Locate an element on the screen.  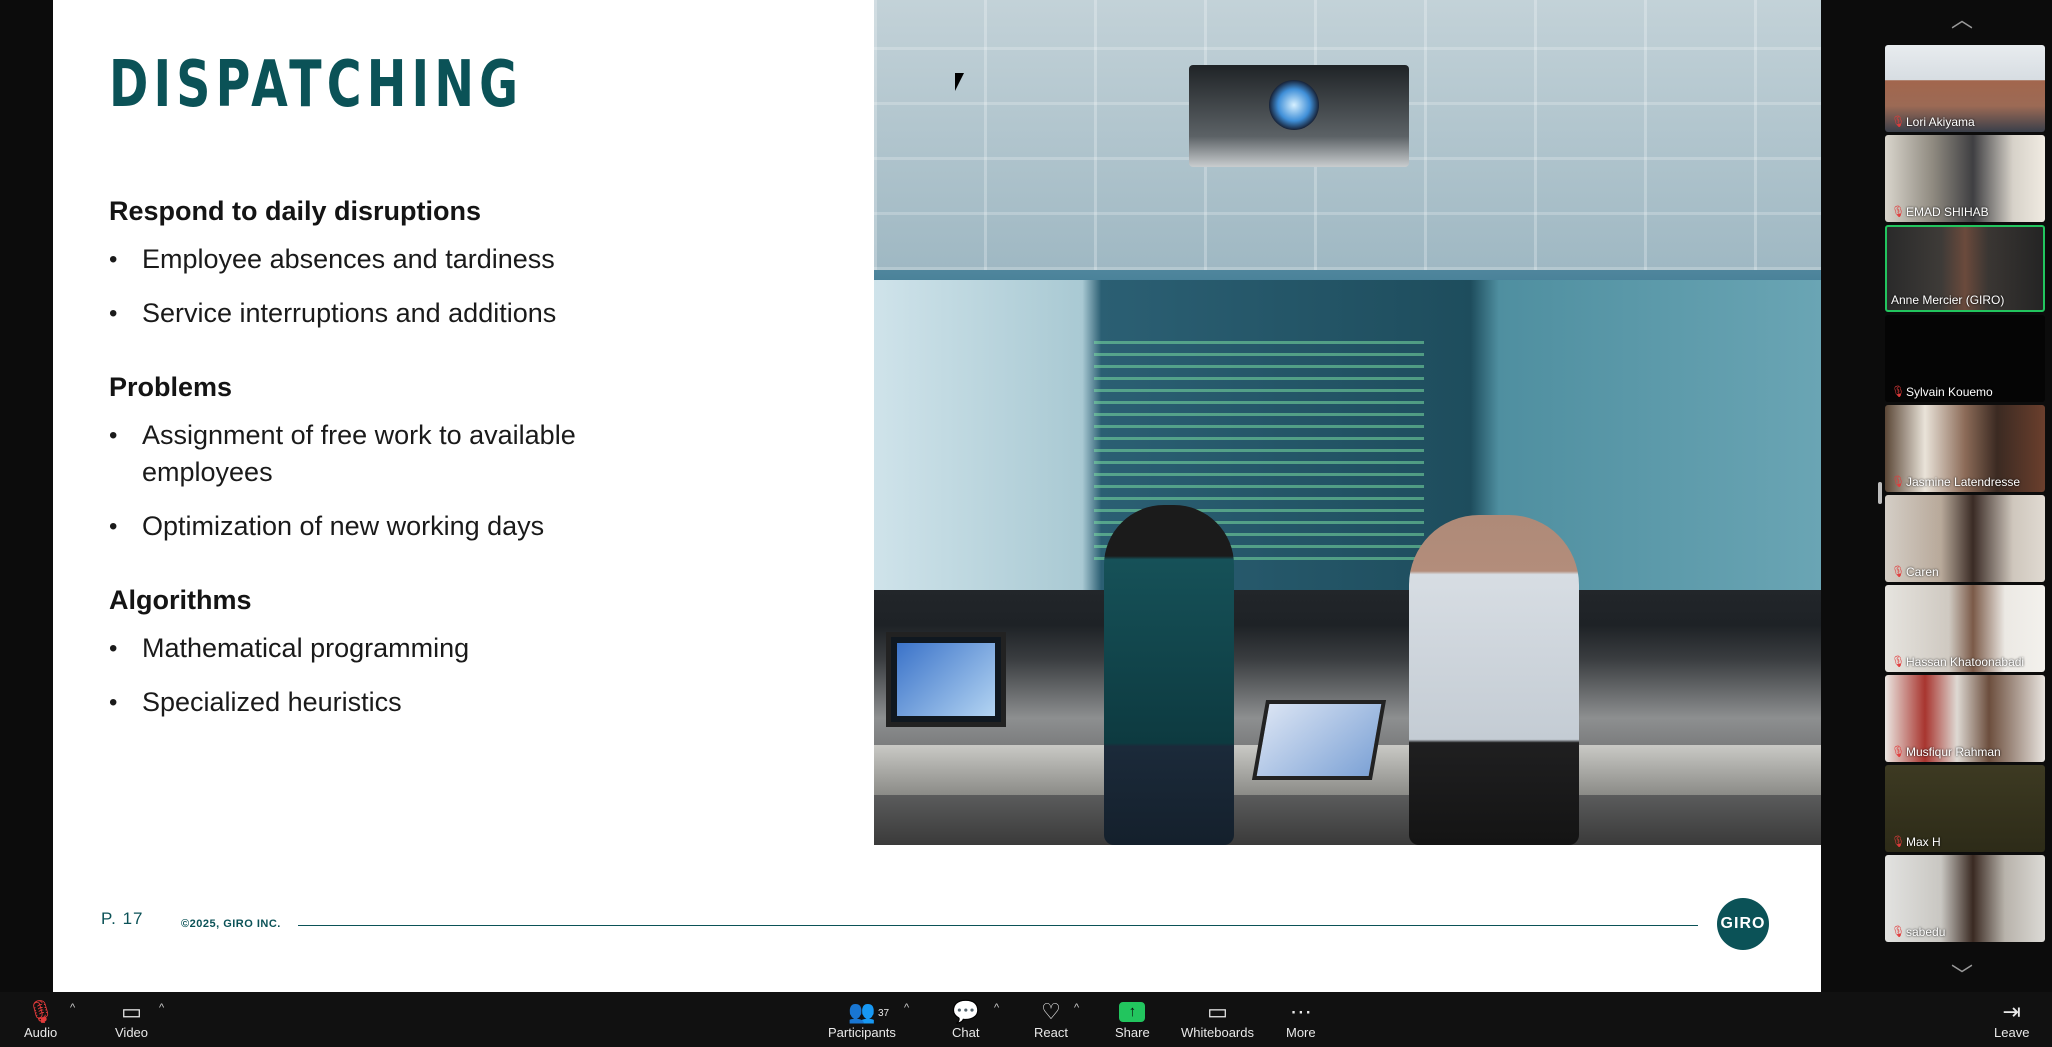
participant-name: Hassan Khatoonabadi is located at coordinates (1965, 662).